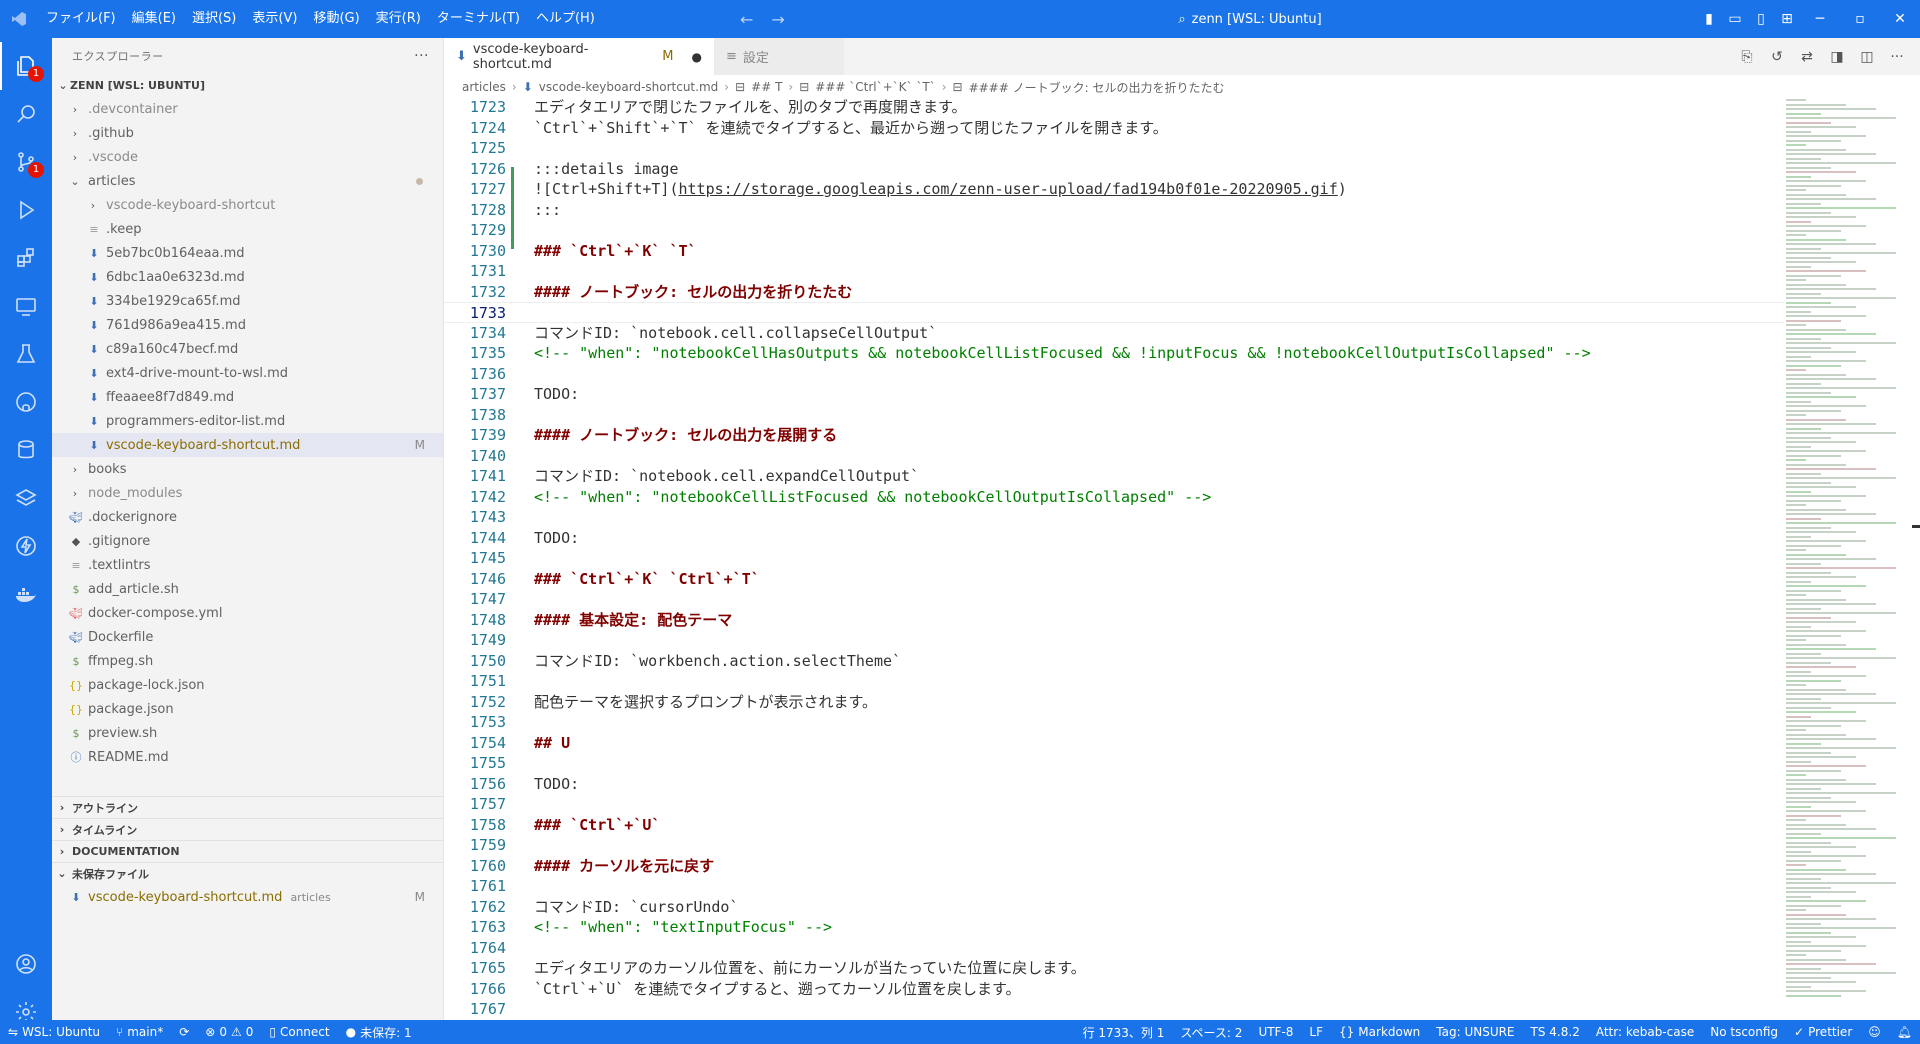 The image size is (1920, 1044). Describe the element at coordinates (247, 637) in the screenshot. I see `tree-item: 🐳︎ Dockerfile` at that location.